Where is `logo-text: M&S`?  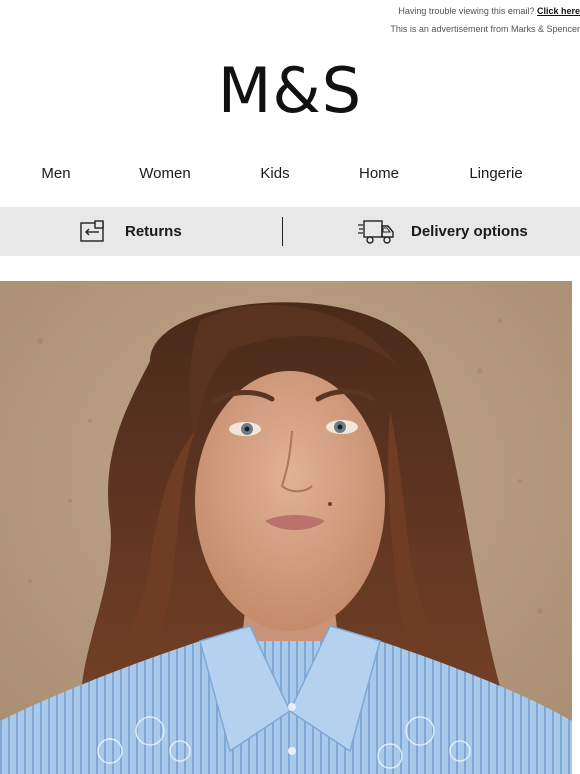 logo-text: M&S is located at coordinates (290, 90).